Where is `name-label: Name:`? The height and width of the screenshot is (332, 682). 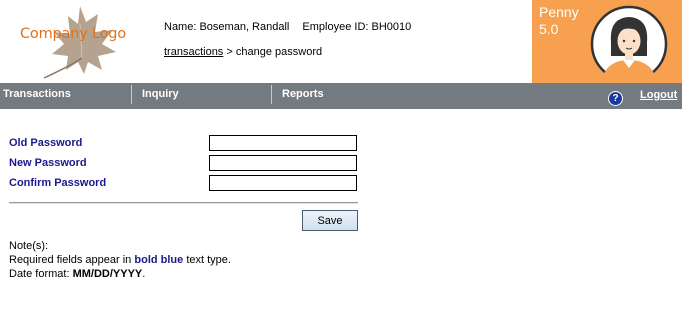 name-label: Name: is located at coordinates (180, 27).